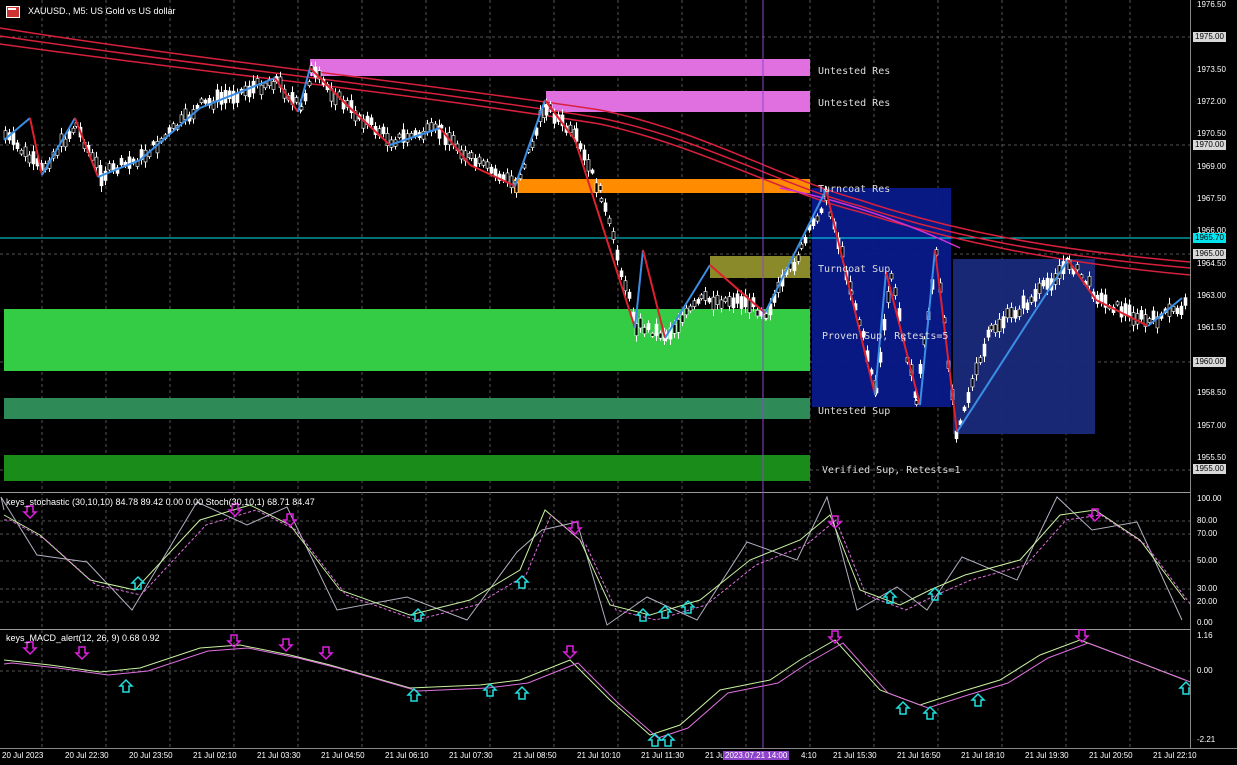 This screenshot has height=765, width=1237. What do you see at coordinates (1205, 635) in the screenshot?
I see `macd-level: 1.16` at bounding box center [1205, 635].